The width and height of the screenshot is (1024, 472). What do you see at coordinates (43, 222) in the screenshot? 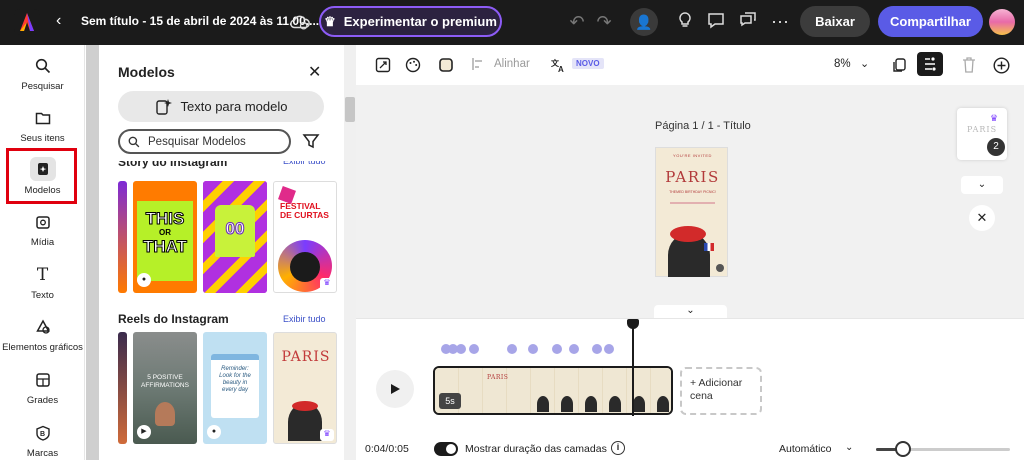
I see `media-icon` at bounding box center [43, 222].